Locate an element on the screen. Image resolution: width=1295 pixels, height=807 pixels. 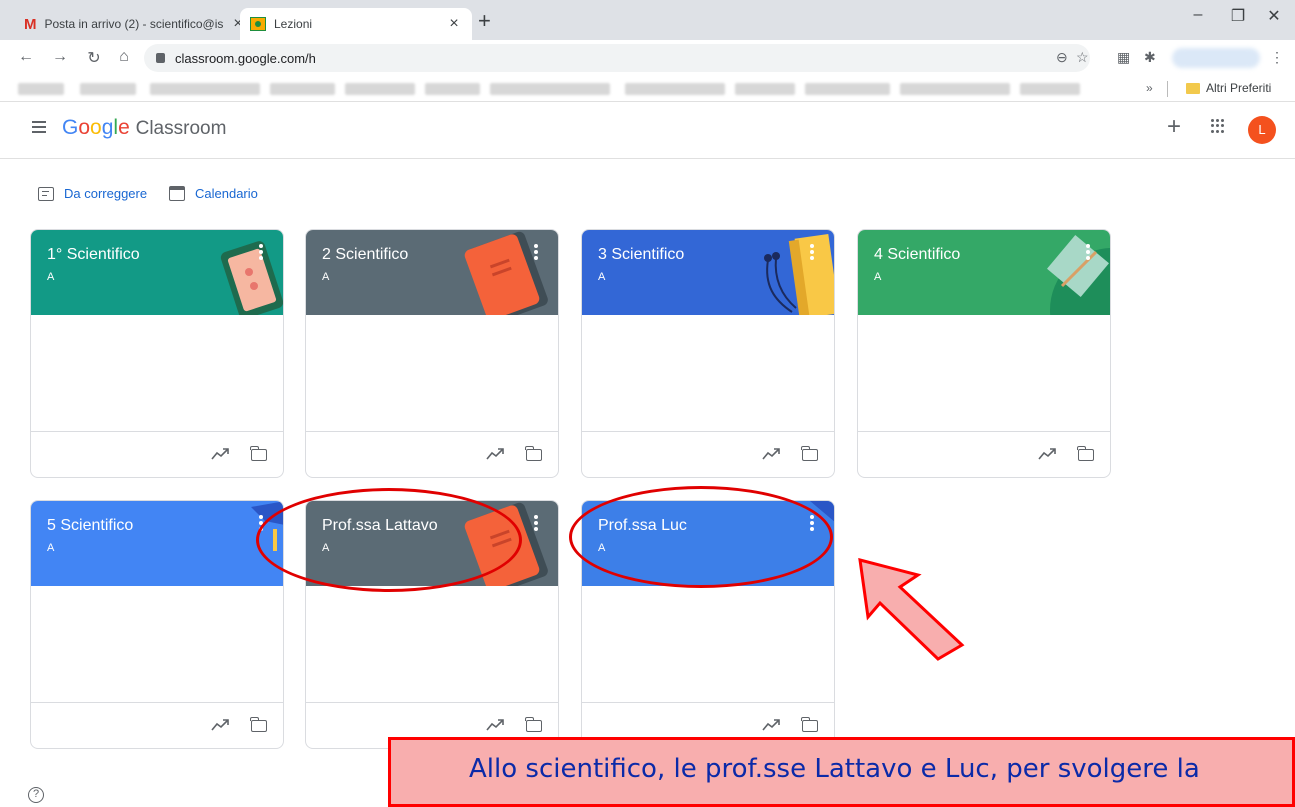
class-title: 5 Scientifico is located at coordinates (90, 526).